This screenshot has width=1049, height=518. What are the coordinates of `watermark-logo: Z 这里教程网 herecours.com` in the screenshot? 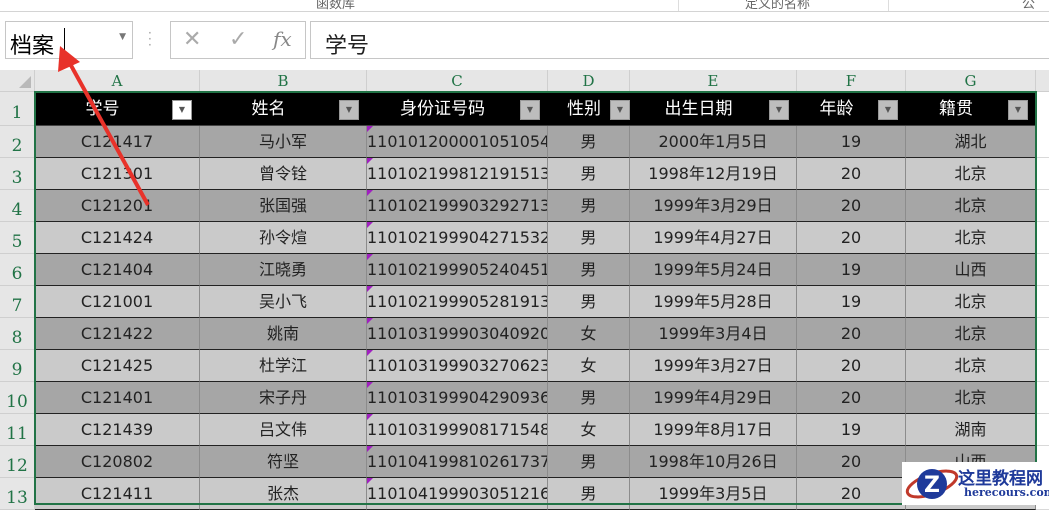 It's located at (975, 483).